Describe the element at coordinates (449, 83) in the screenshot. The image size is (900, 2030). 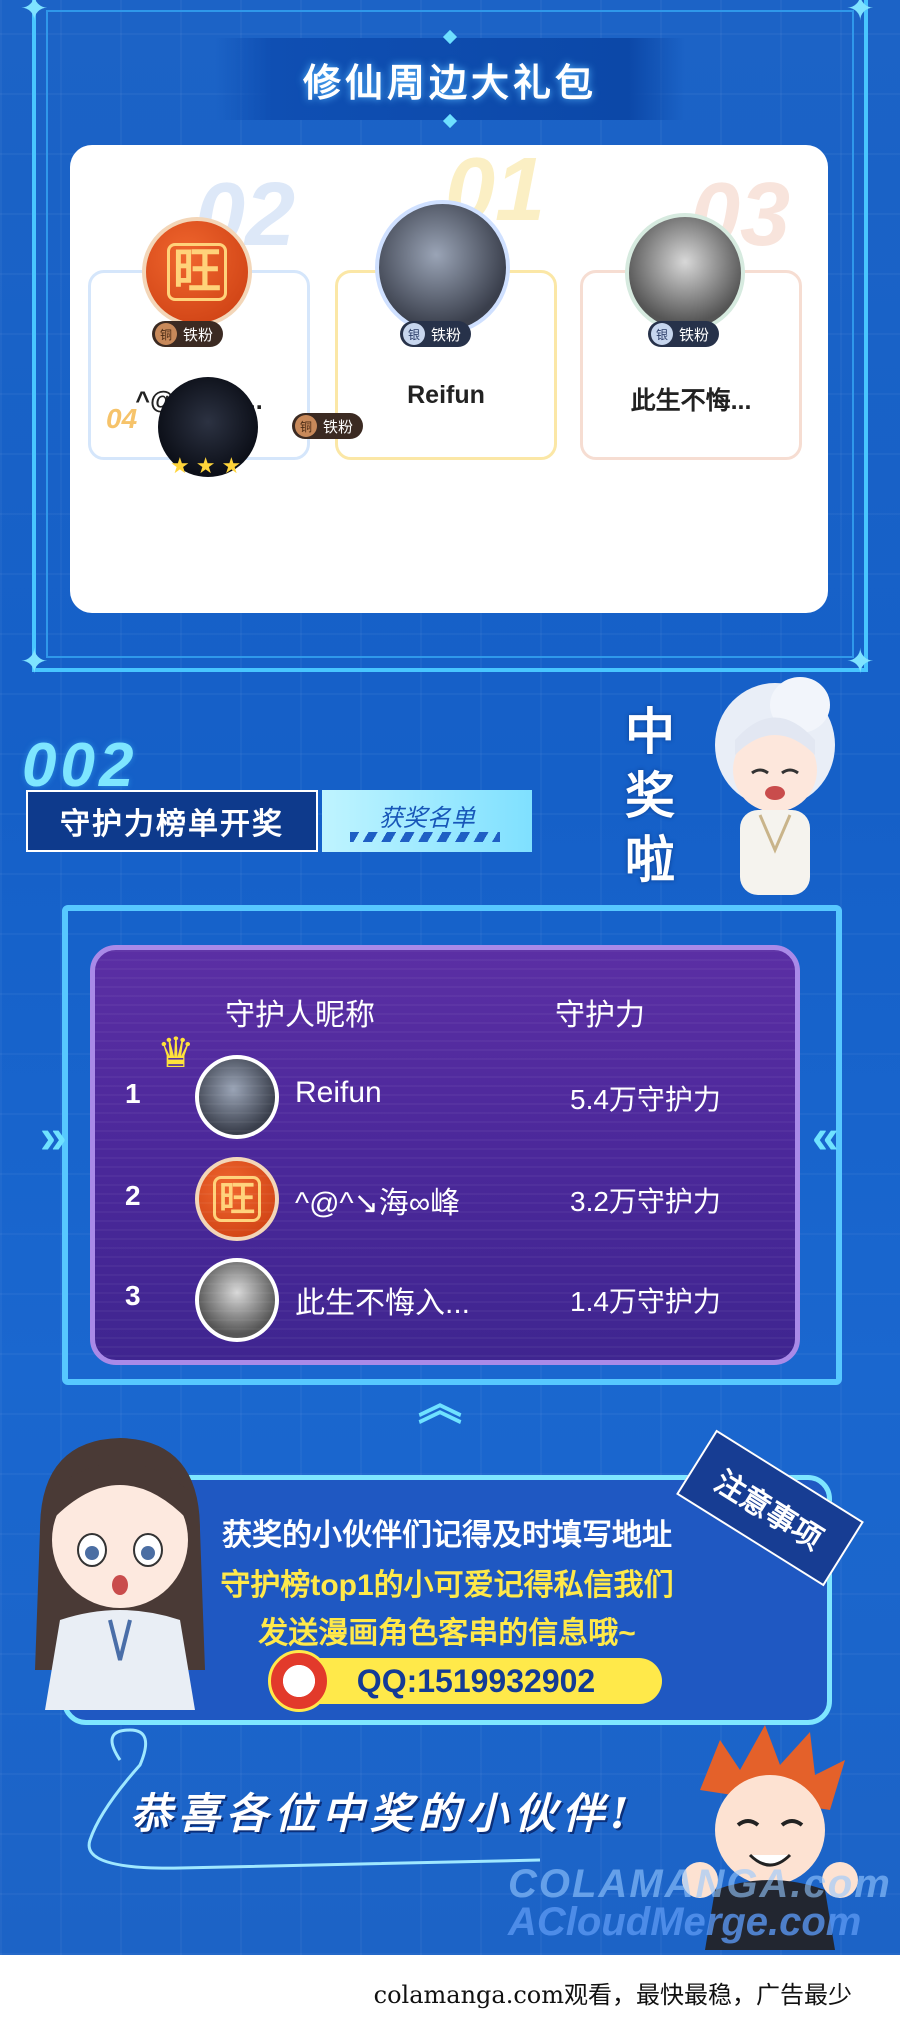
I see `gift-title: 修仙周边大礼包` at that location.